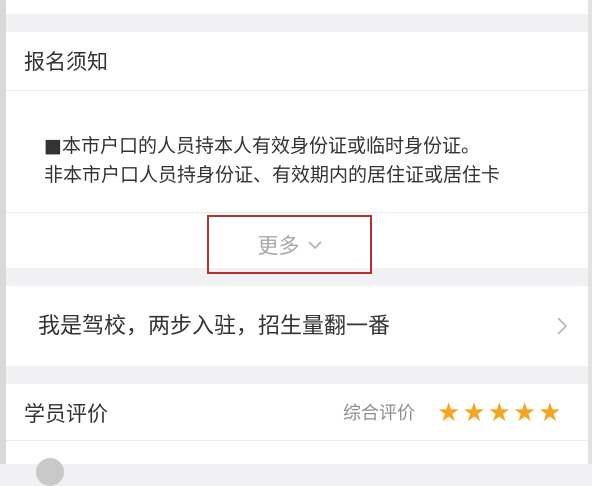  Describe the element at coordinates (590, 232) in the screenshot. I see `right-edge-strip` at that location.